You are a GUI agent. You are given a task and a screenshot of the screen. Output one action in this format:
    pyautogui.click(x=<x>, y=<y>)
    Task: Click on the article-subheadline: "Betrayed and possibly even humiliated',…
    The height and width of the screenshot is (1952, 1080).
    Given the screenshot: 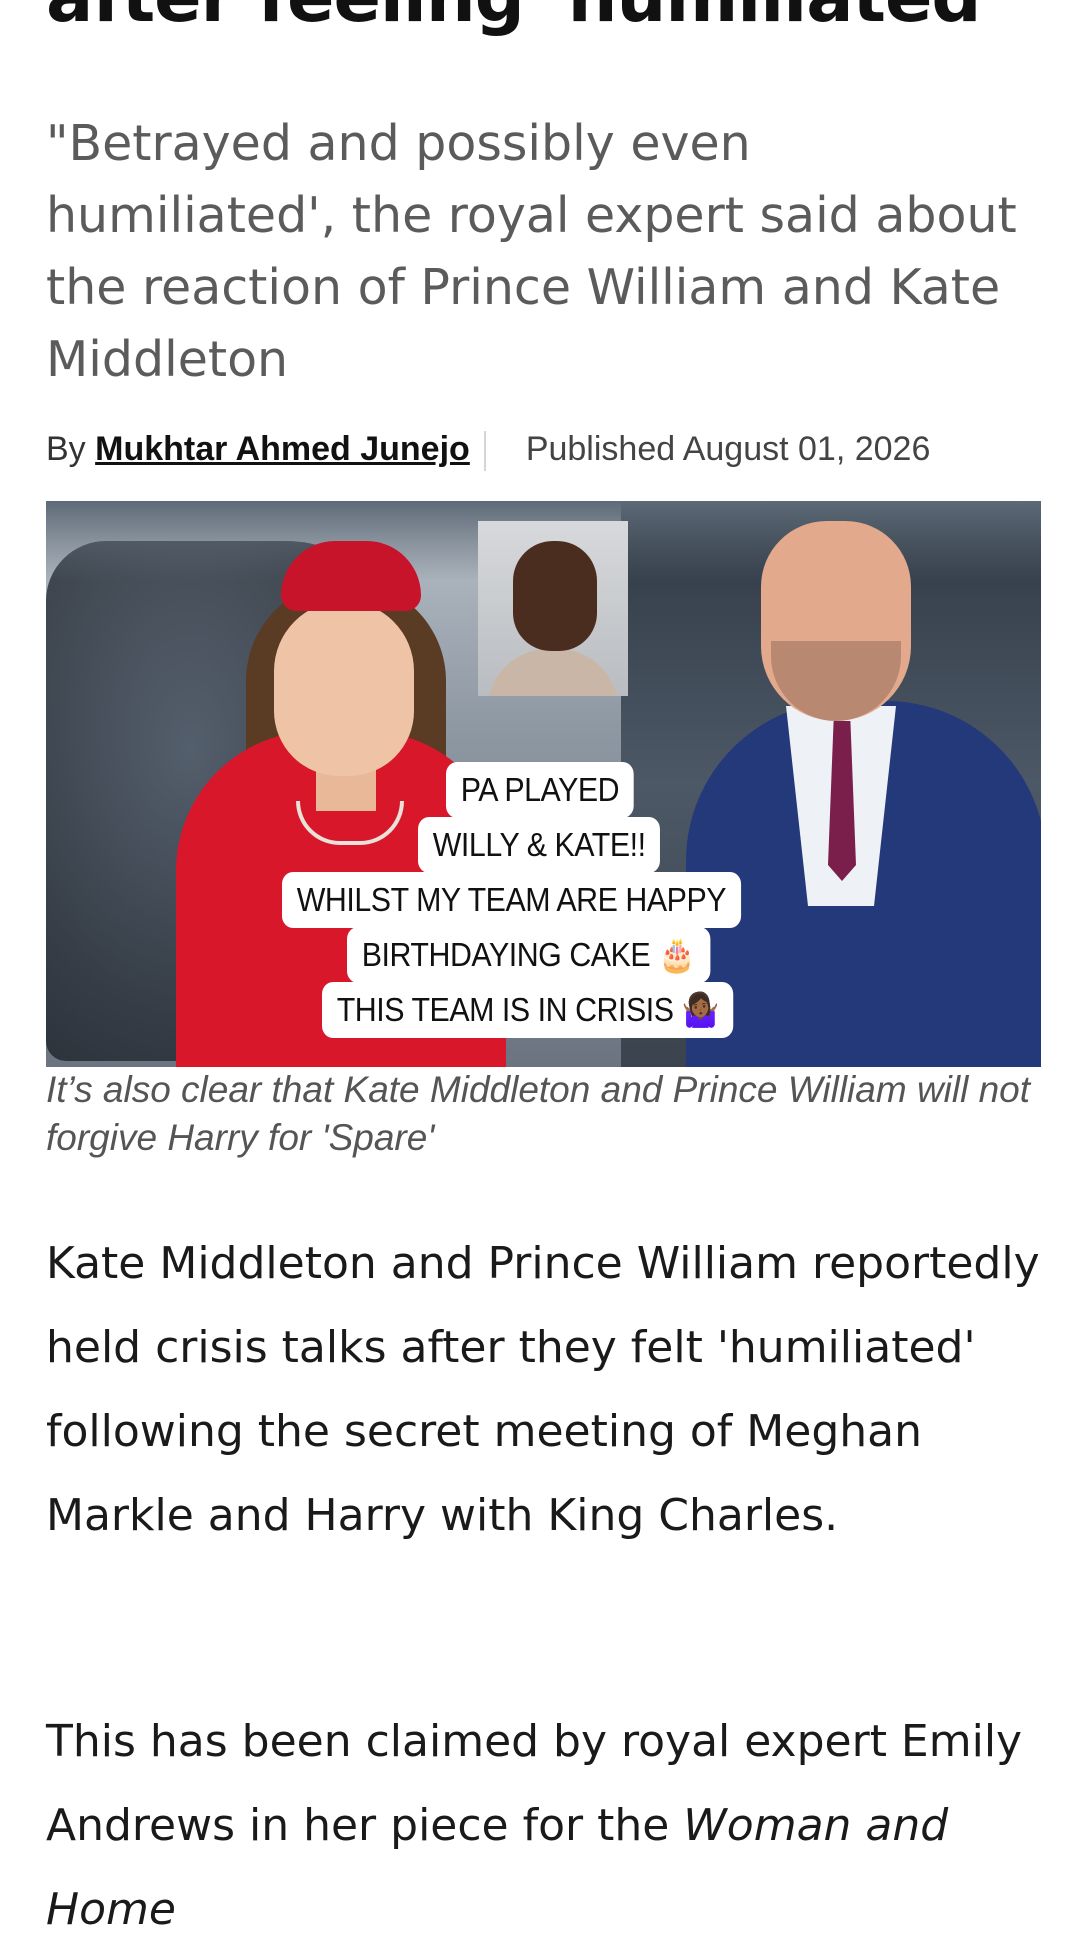 What is the action you would take?
    pyautogui.click(x=531, y=251)
    